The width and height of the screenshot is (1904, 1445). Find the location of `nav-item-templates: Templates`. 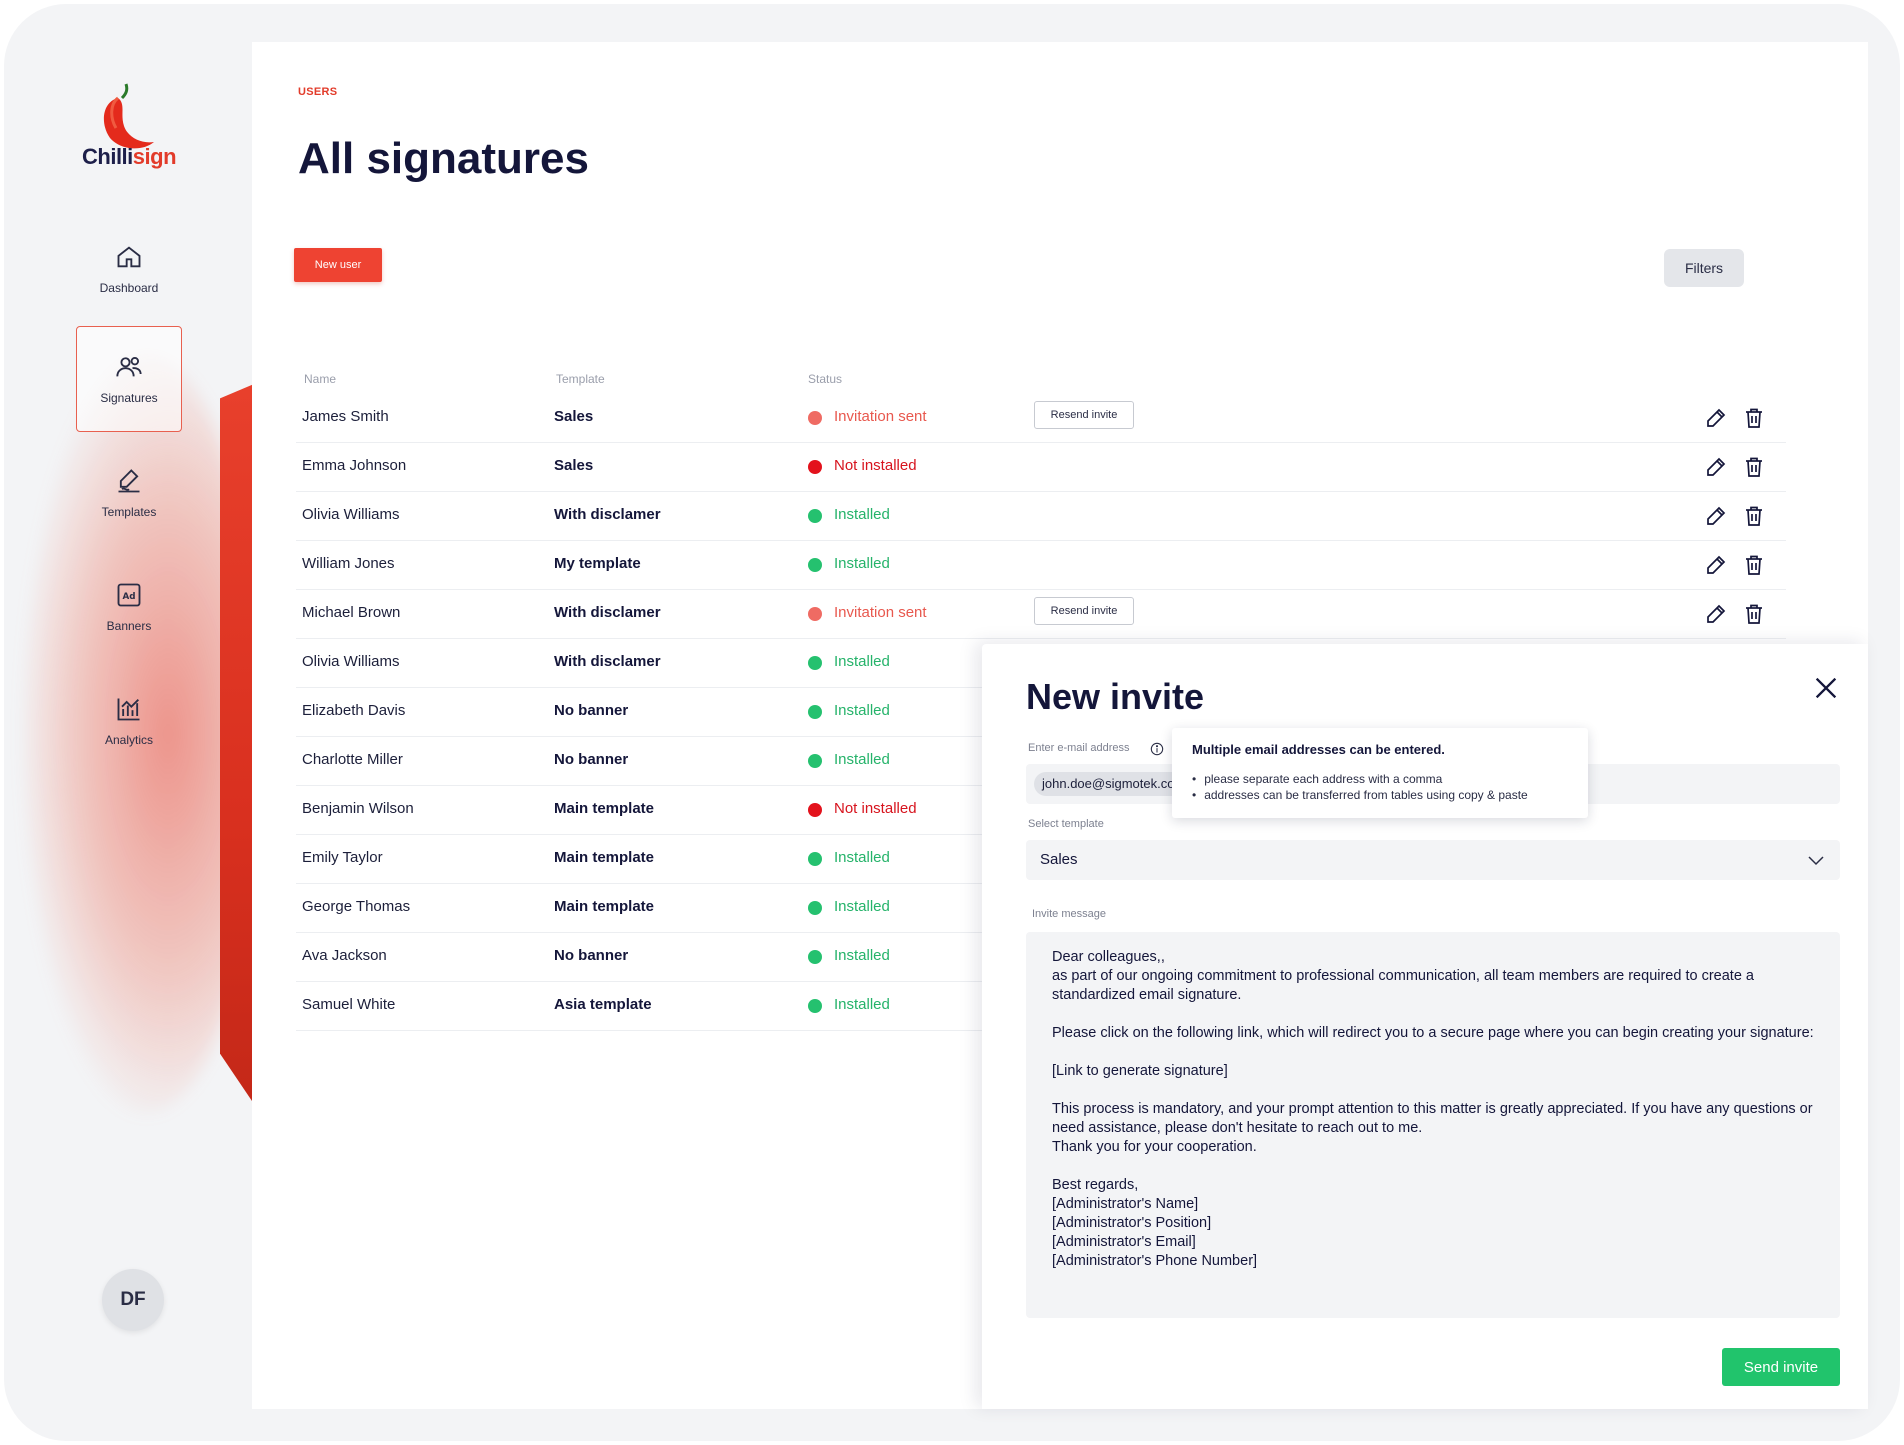

nav-item-templates: Templates is located at coordinates (129, 493).